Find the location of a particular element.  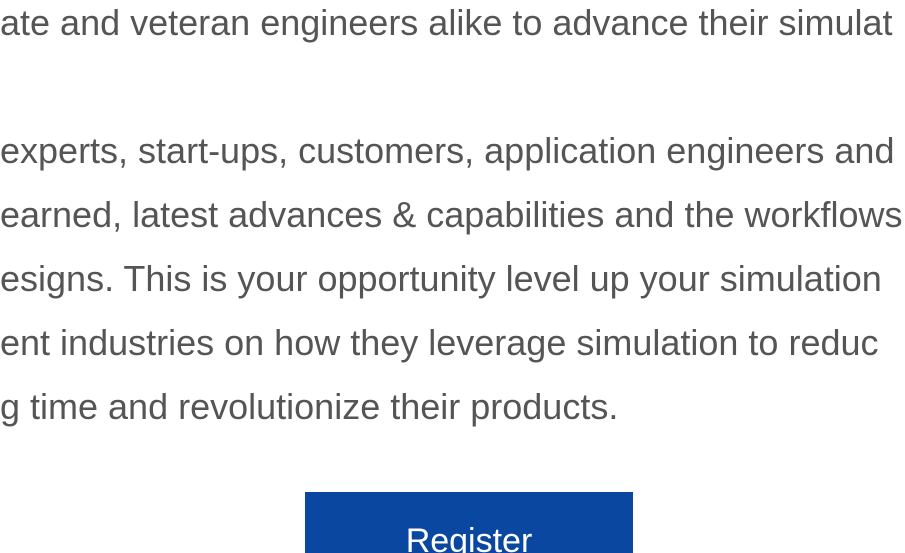

register-button: Register is located at coordinates (469, 522).